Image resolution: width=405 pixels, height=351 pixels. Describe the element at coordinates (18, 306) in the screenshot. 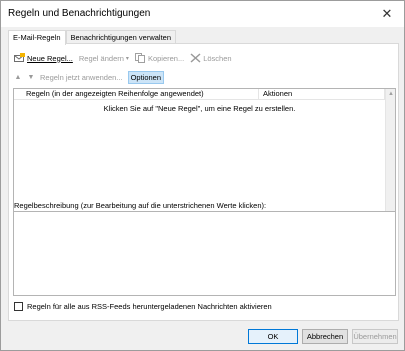

I see `rss-rules-checkbox` at that location.